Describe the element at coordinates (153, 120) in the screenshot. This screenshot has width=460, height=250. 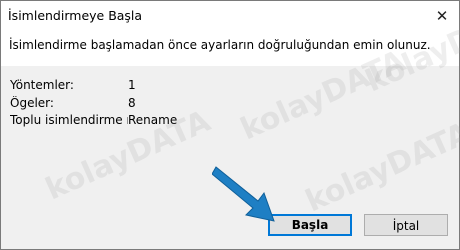
I see `detail-value: Rename` at that location.